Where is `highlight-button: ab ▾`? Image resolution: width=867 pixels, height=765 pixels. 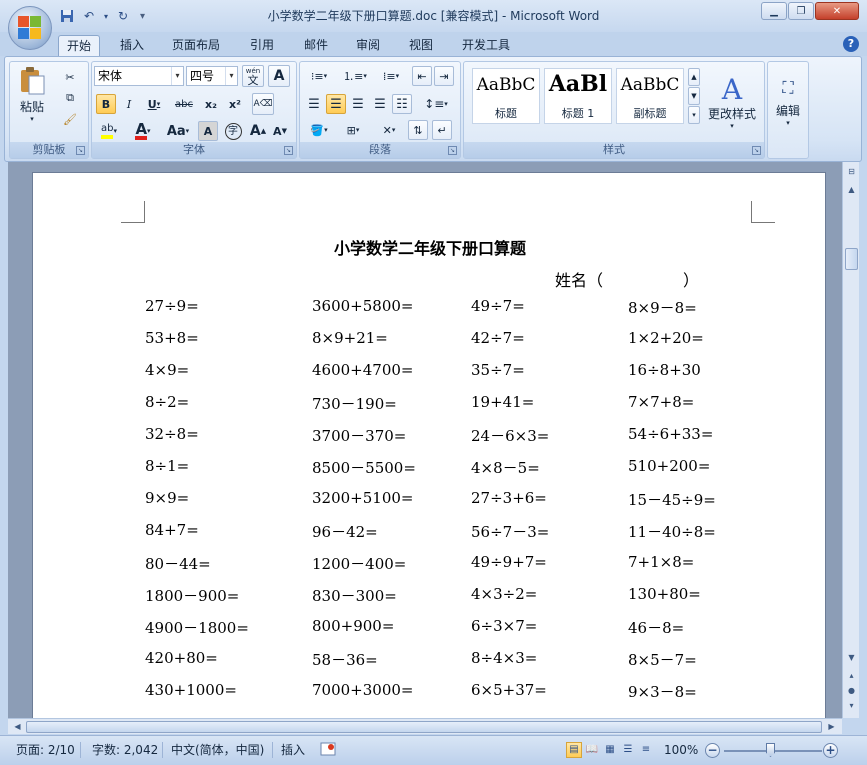
highlight-button: ab ▾ is located at coordinates (109, 131).